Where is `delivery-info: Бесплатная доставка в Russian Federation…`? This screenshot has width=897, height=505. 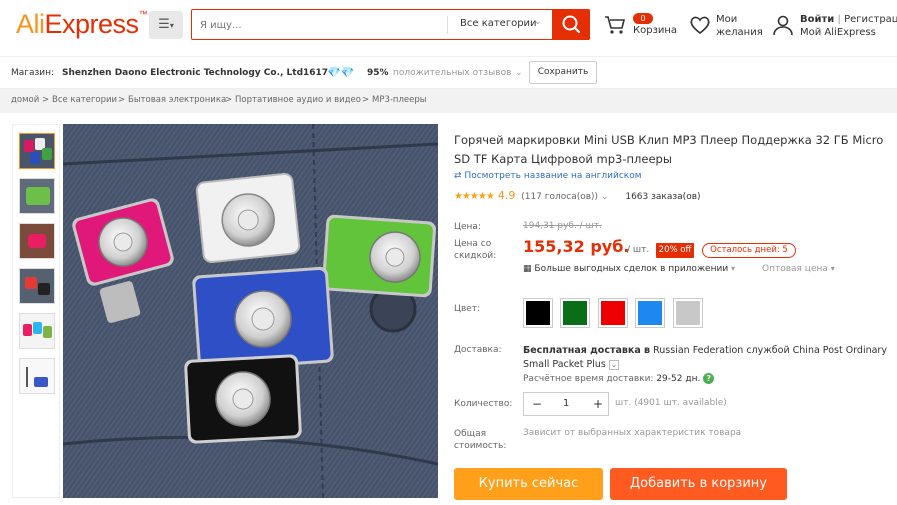 delivery-info: Бесплатная доставка в Russian Federation… is located at coordinates (708, 358).